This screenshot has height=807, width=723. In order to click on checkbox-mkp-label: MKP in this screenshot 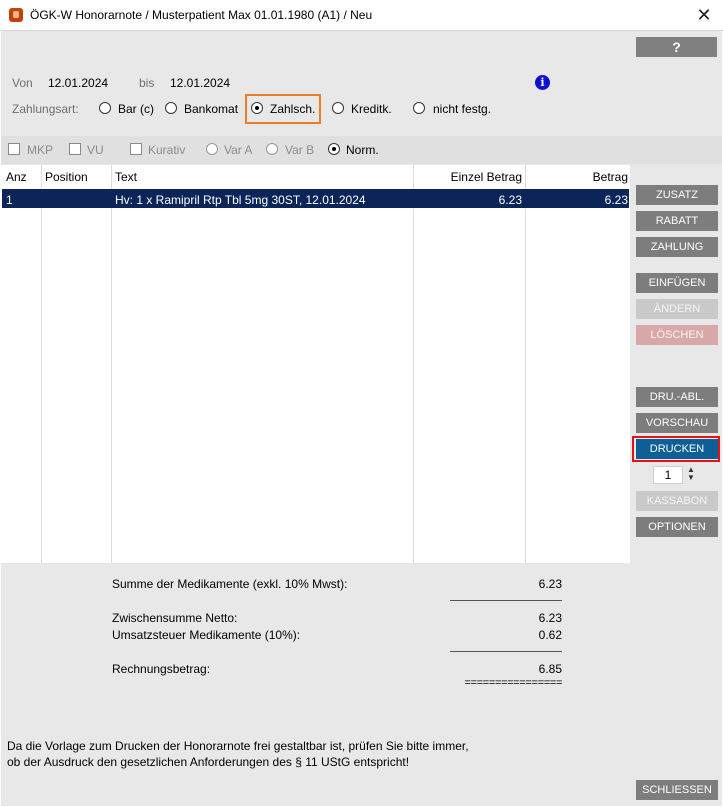, I will do `click(40, 150)`.